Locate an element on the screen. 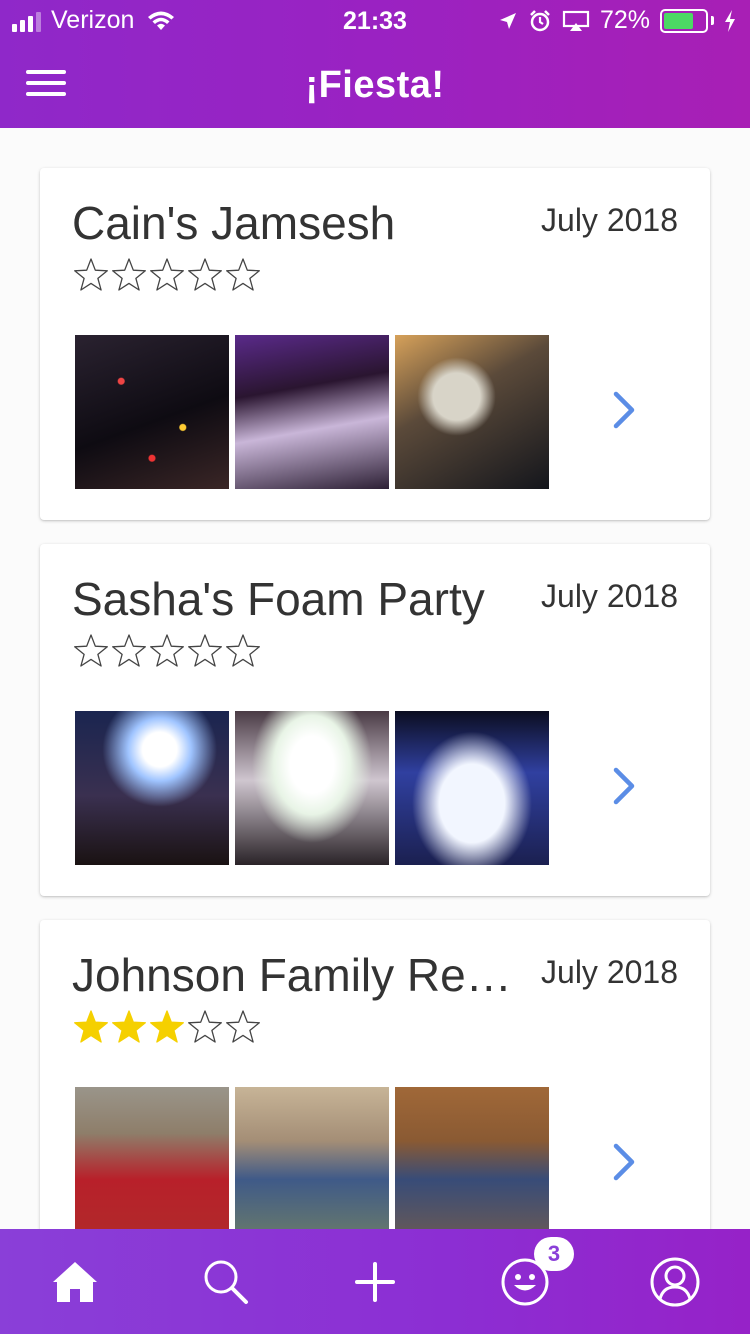 This screenshot has width=750, height=1334. status-bar: Verizon 21:33 72% is located at coordinates (375, 20).